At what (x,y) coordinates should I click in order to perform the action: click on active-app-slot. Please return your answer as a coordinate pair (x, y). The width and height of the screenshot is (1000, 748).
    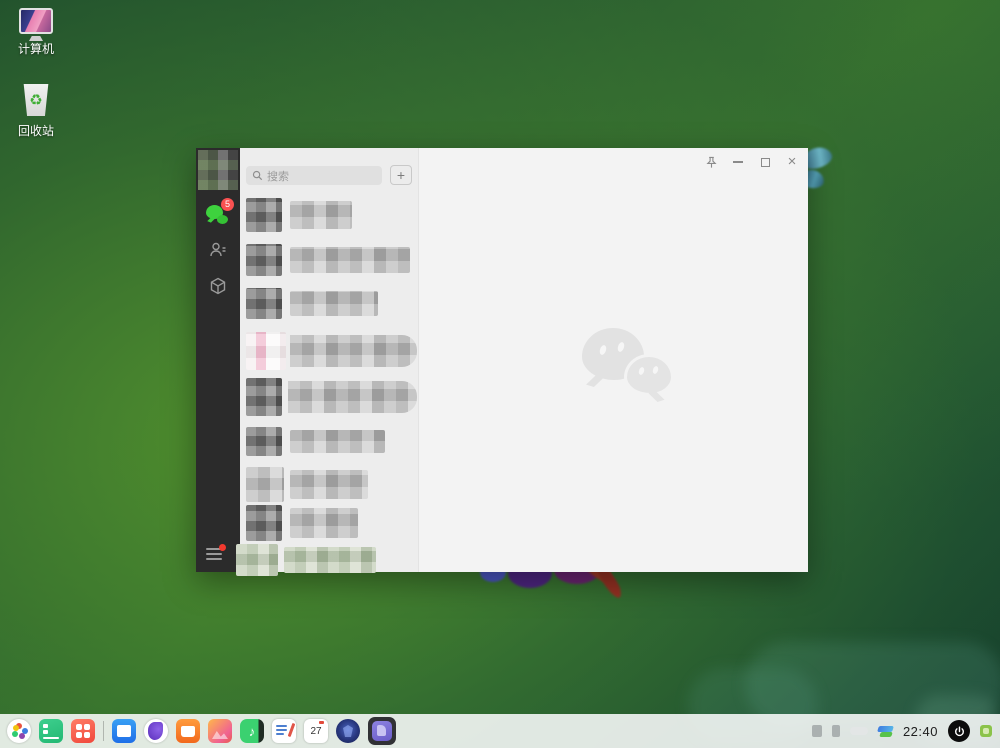
    Looking at the image, I should click on (382, 731).